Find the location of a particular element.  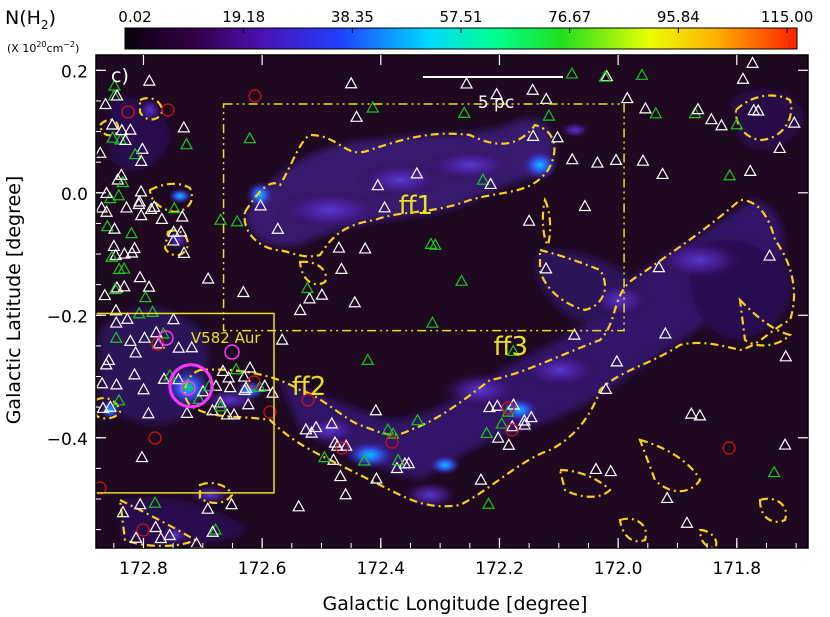

colorbar-units: (X 1020cm−2) is located at coordinates (43, 47).